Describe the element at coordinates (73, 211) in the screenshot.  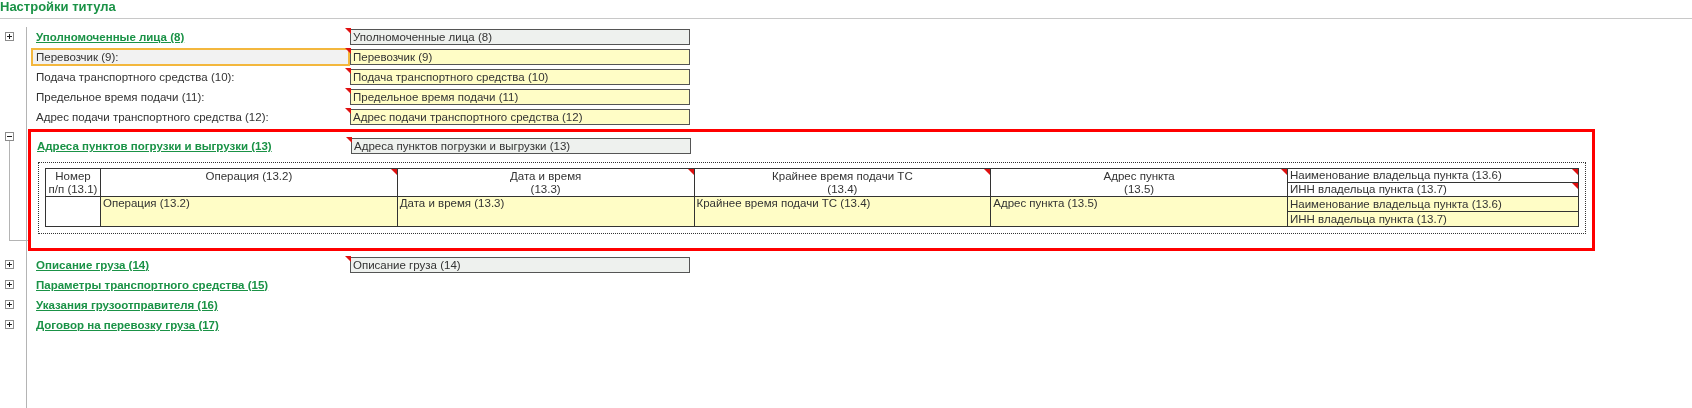
I see `table-cell` at that location.